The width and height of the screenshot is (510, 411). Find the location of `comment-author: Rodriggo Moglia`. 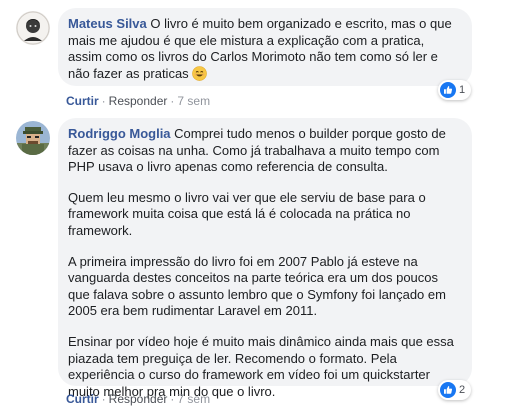

comment-author: Rodriggo Moglia is located at coordinates (119, 133).